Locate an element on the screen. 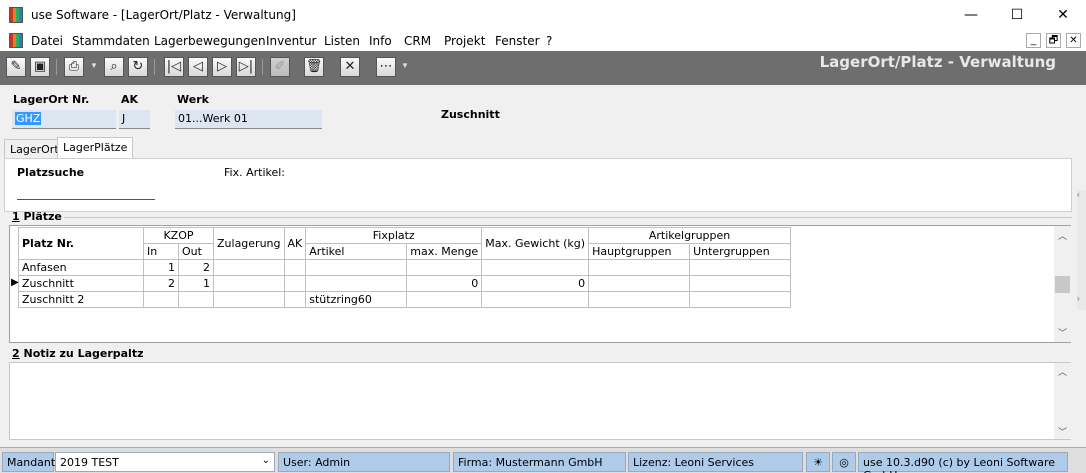 Image resolution: width=1086 pixels, height=473 pixels. more-dropdown-icon: ▼ is located at coordinates (405, 65).